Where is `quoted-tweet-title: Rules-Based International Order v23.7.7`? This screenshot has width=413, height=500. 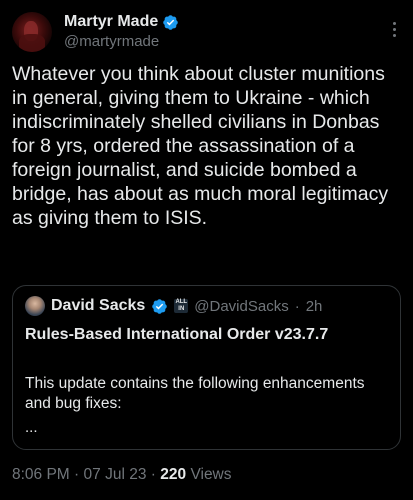 quoted-tweet-title: Rules-Based International Order v23.7.7 is located at coordinates (177, 334).